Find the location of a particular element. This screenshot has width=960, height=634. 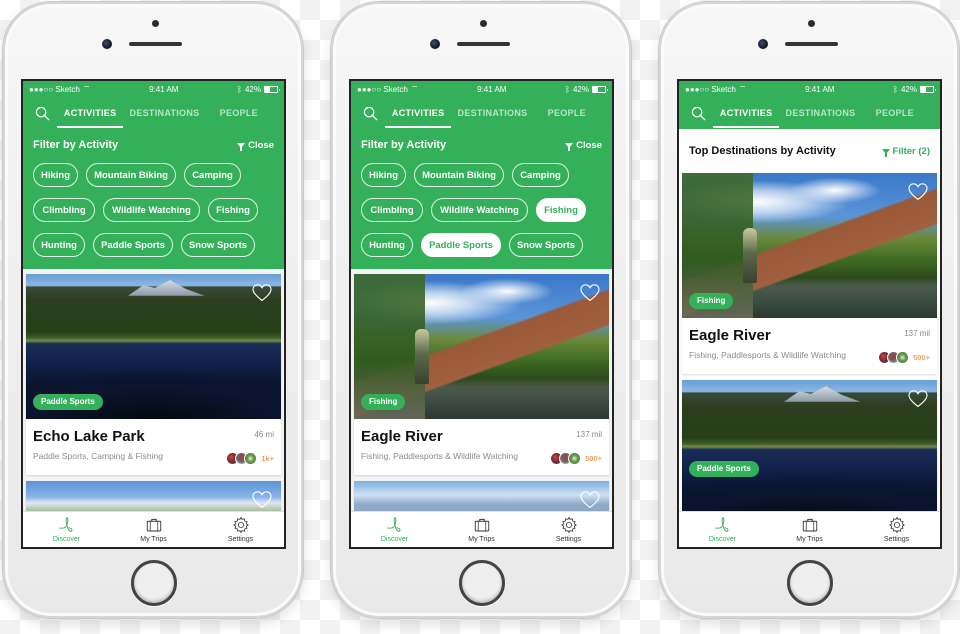

avatar is located at coordinates (903, 357).